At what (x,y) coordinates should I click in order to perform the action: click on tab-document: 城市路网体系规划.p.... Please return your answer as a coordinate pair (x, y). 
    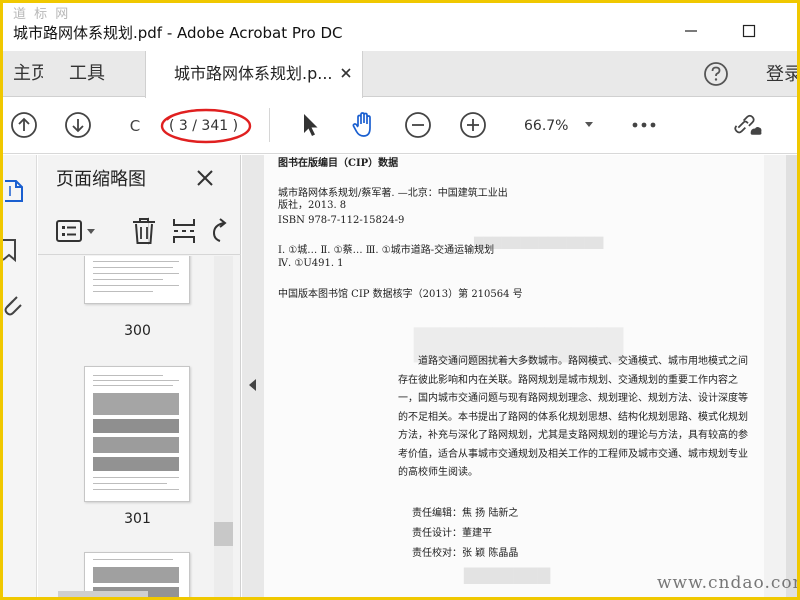
    Looking at the image, I should click on (254, 74).